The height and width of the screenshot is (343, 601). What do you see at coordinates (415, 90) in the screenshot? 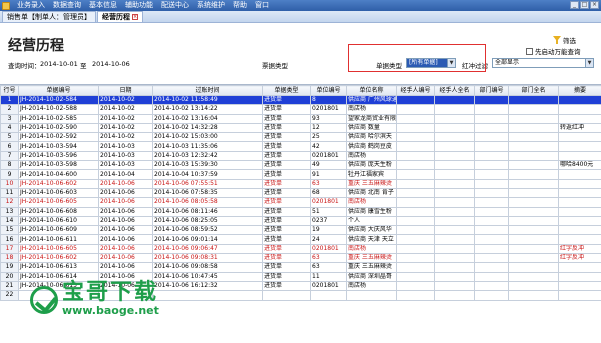
I see `column-header: 经手人编号` at bounding box center [415, 90].